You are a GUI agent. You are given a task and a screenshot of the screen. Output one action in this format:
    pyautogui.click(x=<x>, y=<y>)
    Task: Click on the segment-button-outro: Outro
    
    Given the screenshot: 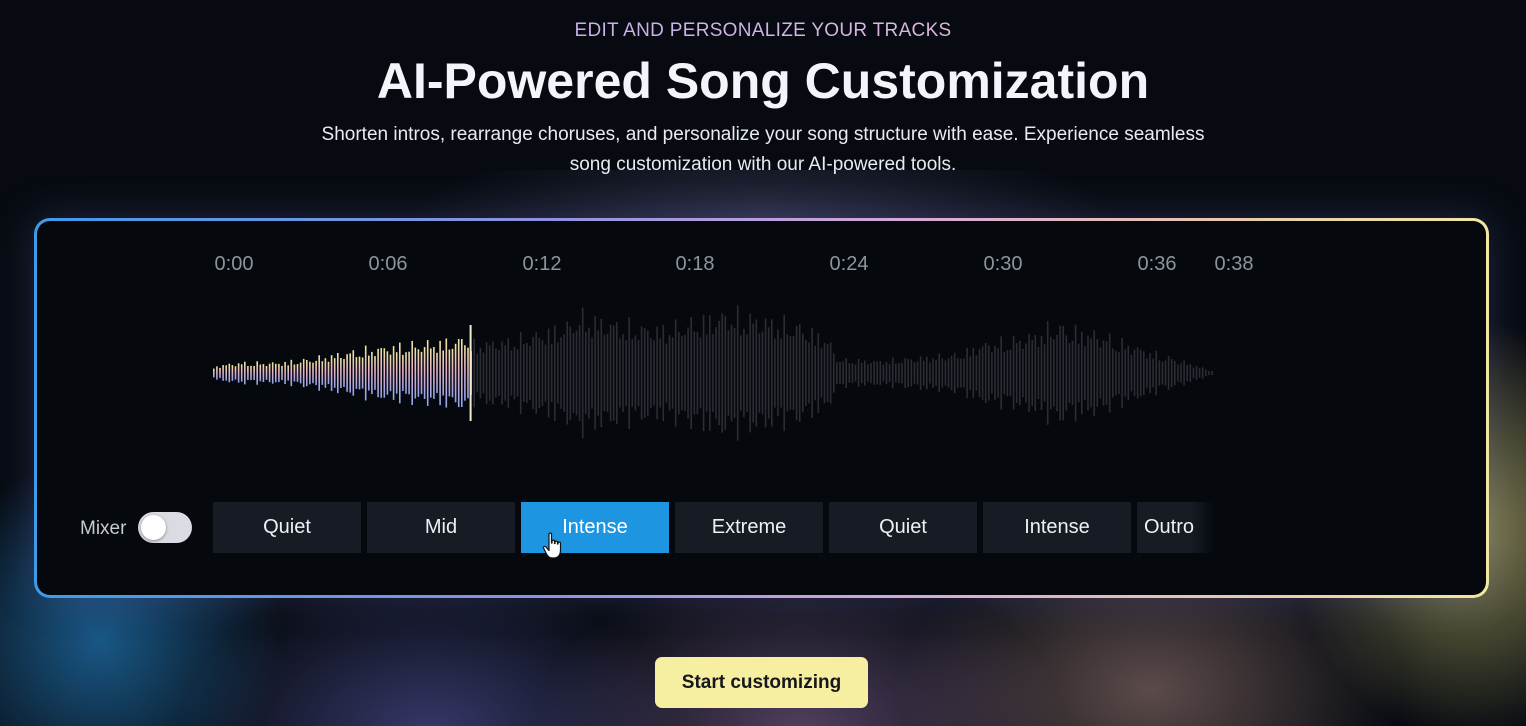 What is the action you would take?
    pyautogui.click(x=1176, y=527)
    